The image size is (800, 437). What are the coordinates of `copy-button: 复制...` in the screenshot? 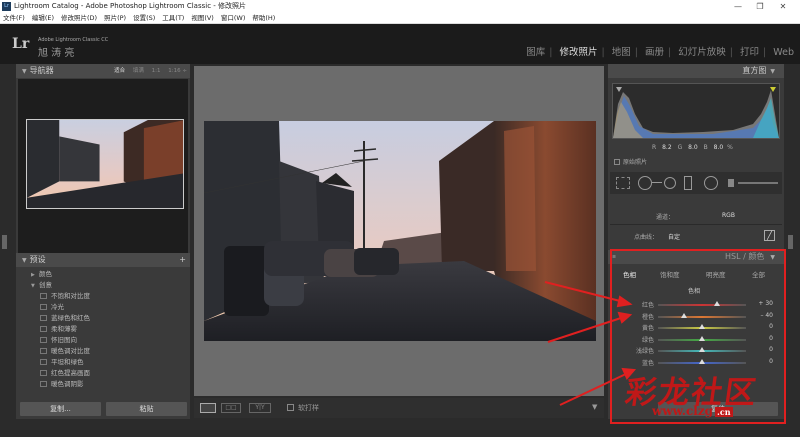 It's located at (60, 409).